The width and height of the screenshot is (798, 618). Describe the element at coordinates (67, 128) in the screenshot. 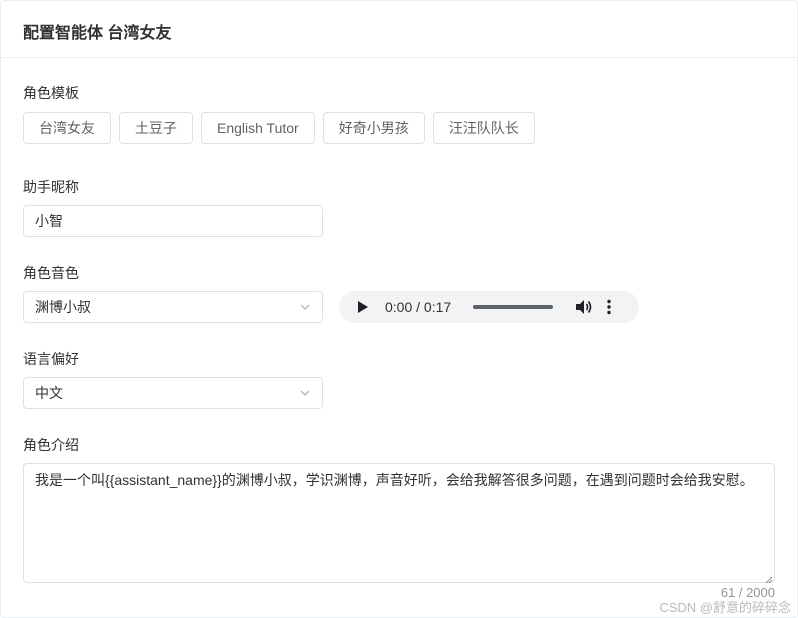

I see `template-button-taiwan-girlfriend: 台湾女友` at that location.